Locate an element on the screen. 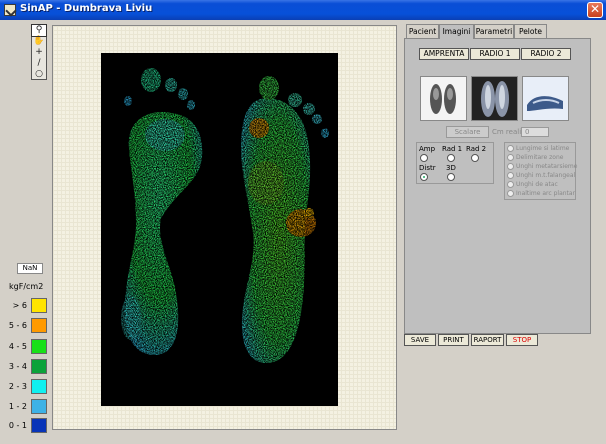 This screenshot has height=444, width=606. legend-unit: kgF/cm2 is located at coordinates (26, 286).